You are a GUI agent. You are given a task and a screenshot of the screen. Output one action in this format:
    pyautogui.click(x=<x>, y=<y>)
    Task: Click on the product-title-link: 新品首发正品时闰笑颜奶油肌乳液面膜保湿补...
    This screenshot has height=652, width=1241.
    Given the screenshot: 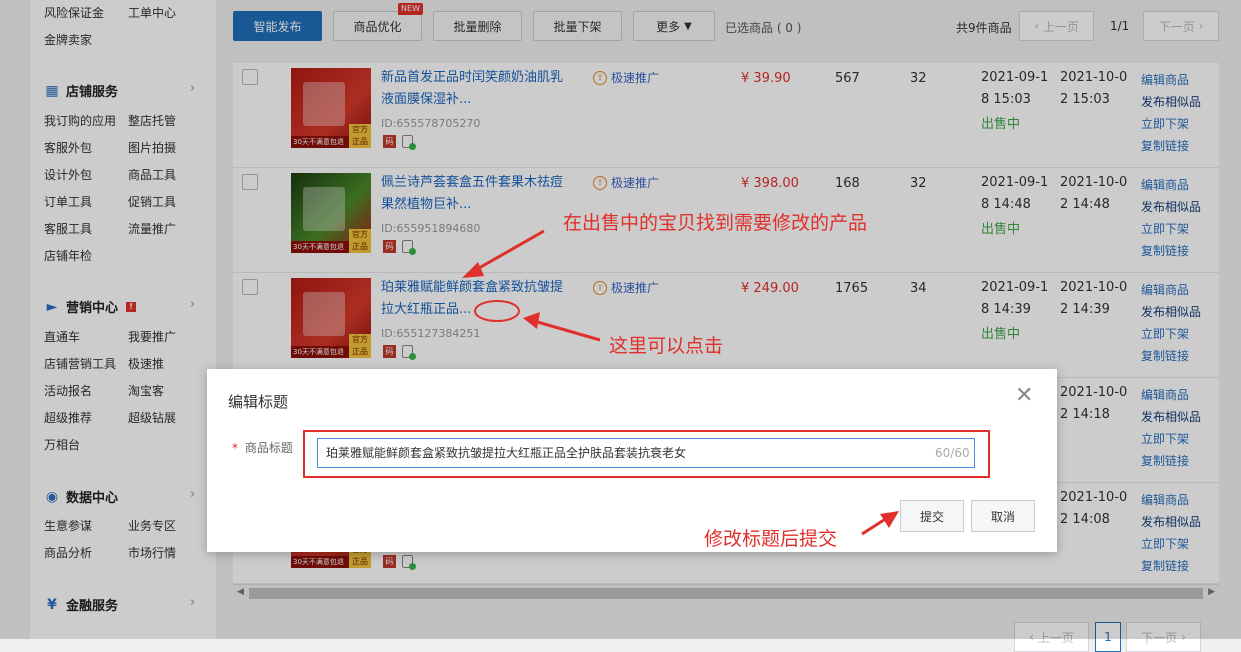 What is the action you would take?
    pyautogui.click(x=477, y=89)
    